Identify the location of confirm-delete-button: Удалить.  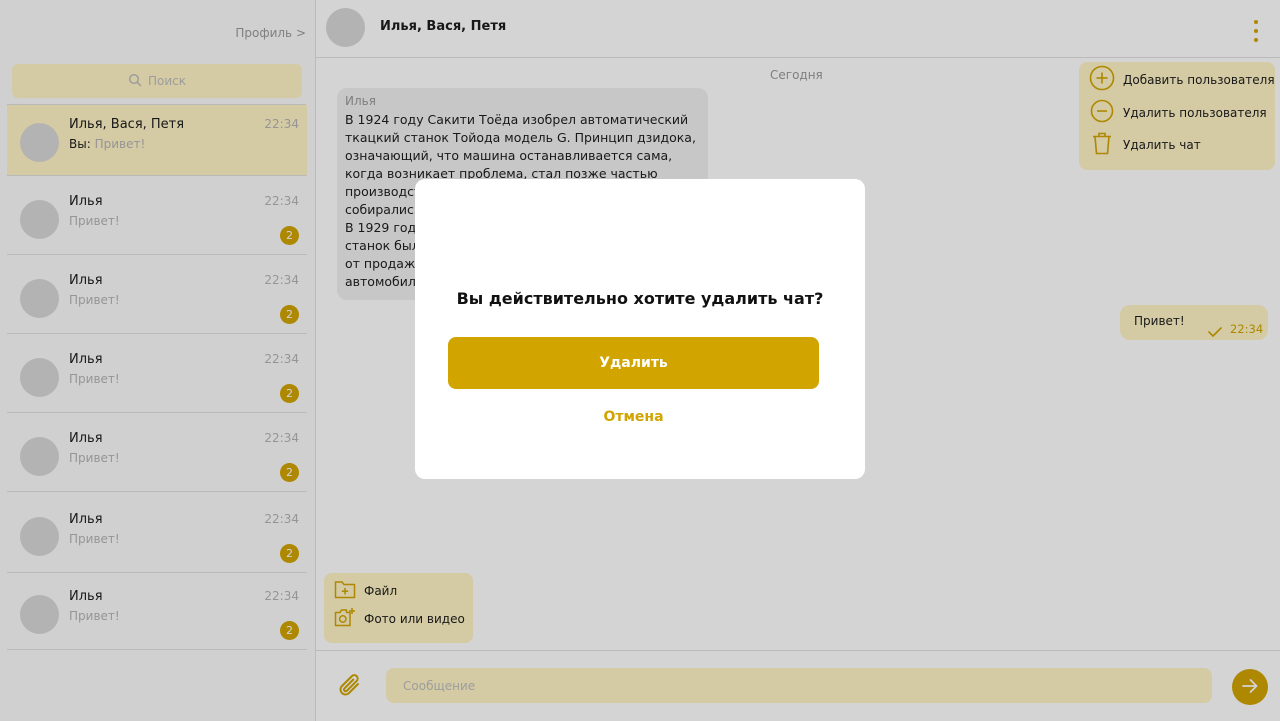
(633, 363).